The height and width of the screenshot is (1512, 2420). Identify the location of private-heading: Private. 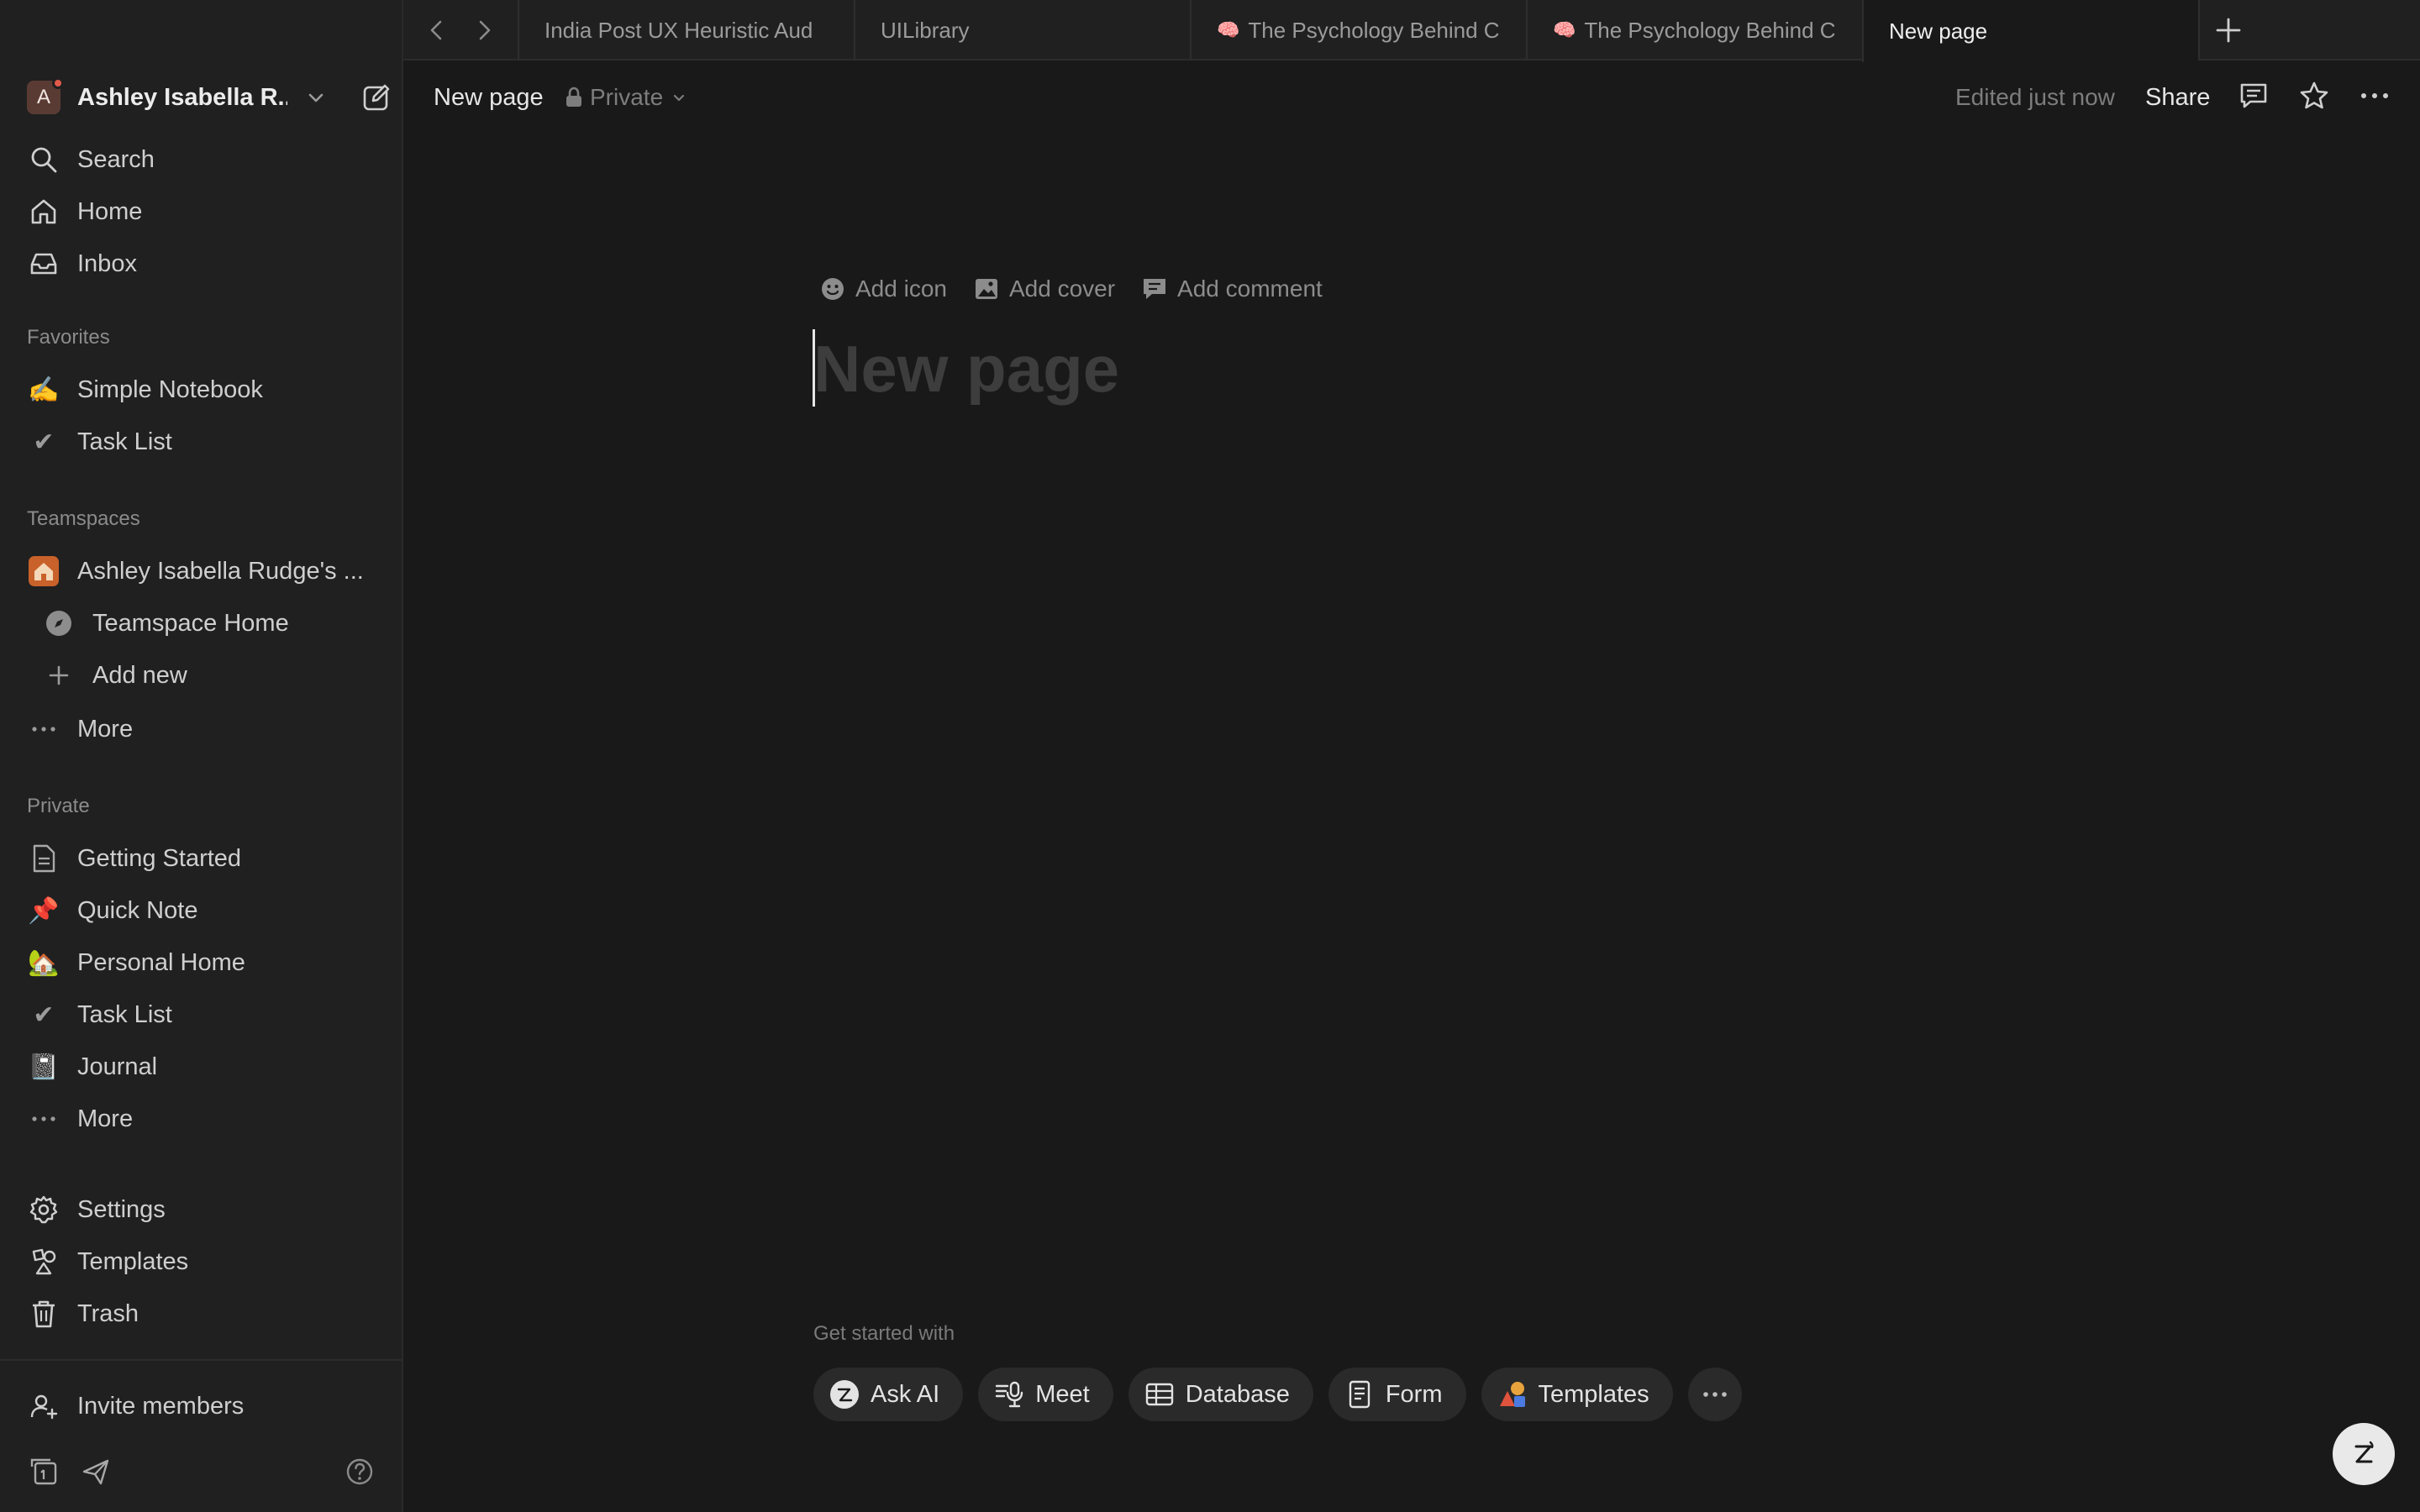
(58, 806).